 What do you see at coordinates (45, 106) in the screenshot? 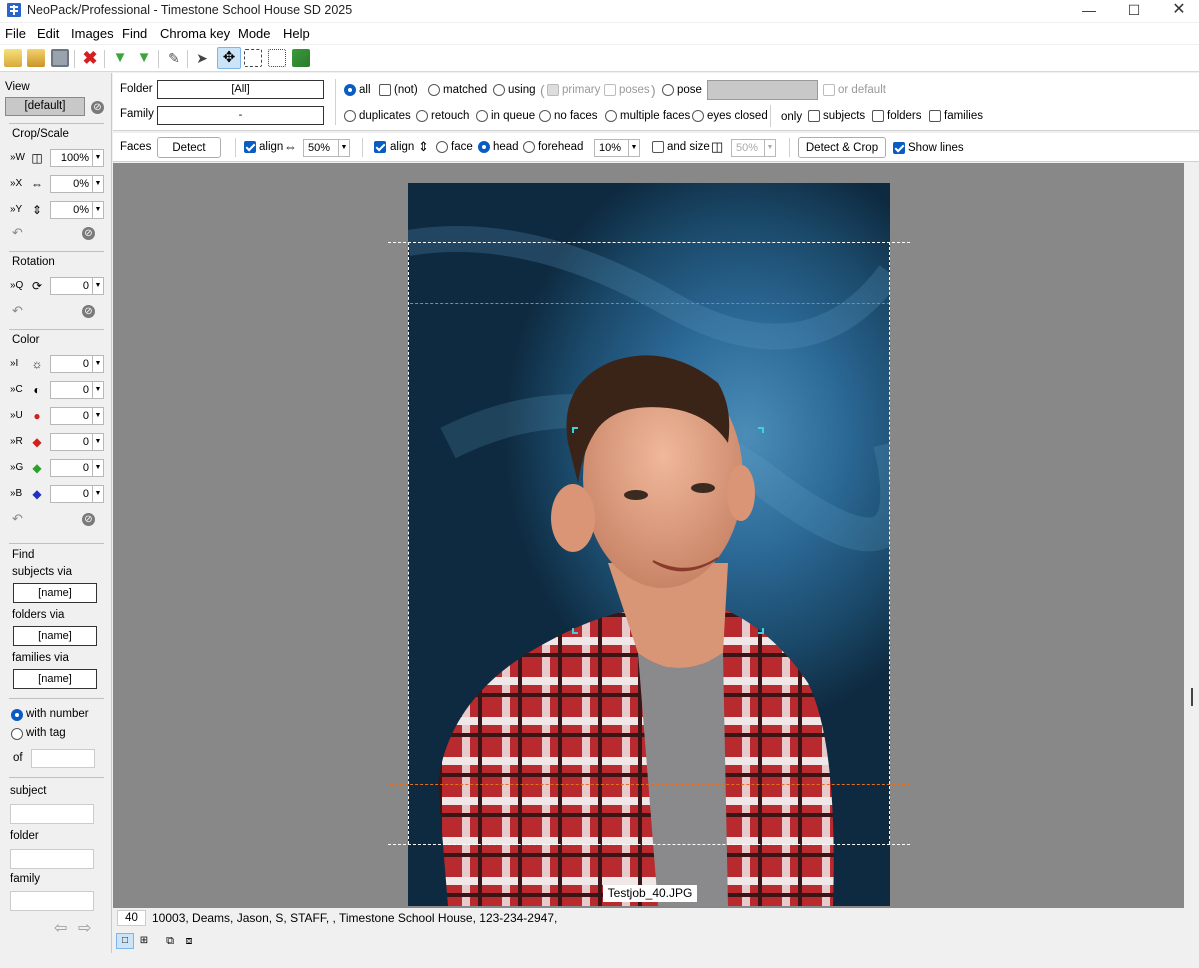
I see `view-select: [default]` at bounding box center [45, 106].